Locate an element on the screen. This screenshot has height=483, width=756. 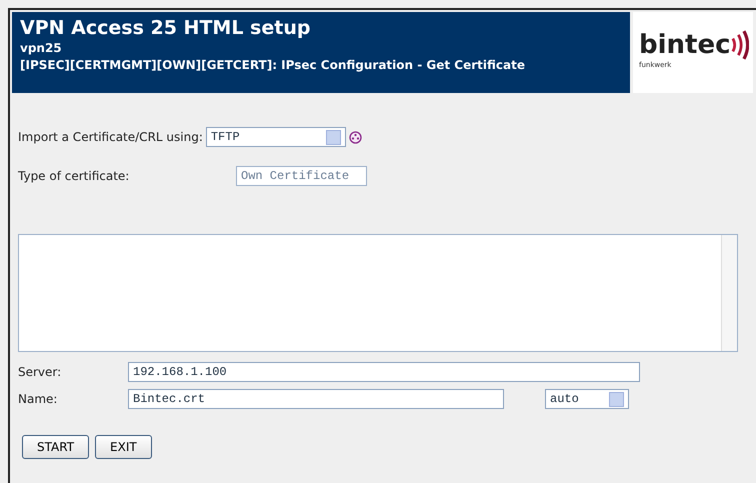
start-button: START is located at coordinates (56, 447).